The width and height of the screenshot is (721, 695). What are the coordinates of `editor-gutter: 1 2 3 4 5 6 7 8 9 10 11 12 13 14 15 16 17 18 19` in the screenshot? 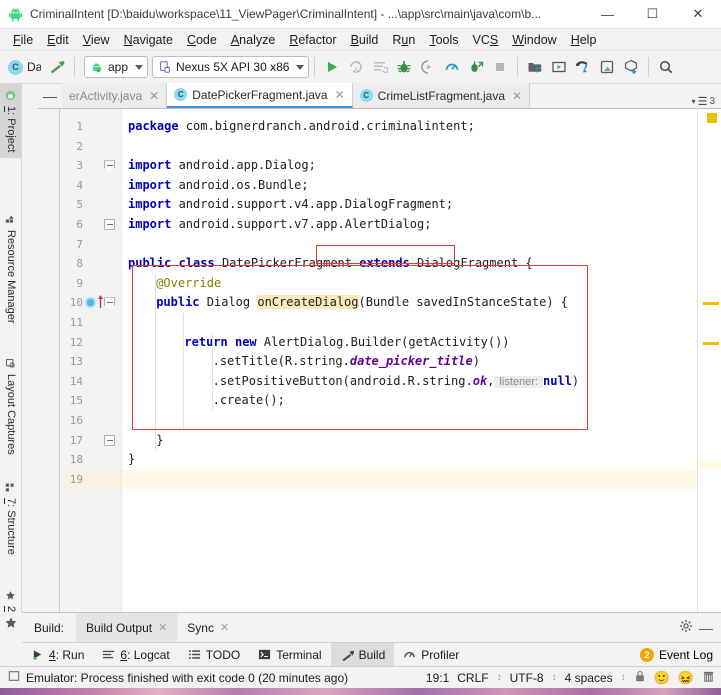 It's located at (91, 360).